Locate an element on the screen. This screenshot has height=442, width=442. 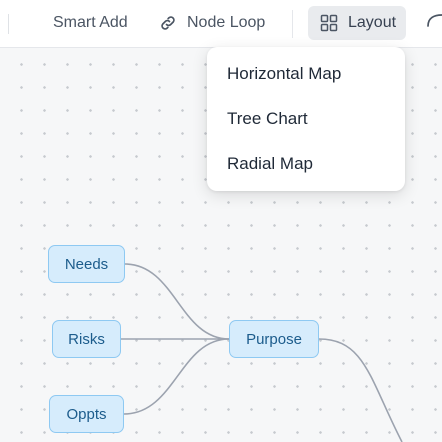
node-loop-button: Node Loop is located at coordinates (211, 23).